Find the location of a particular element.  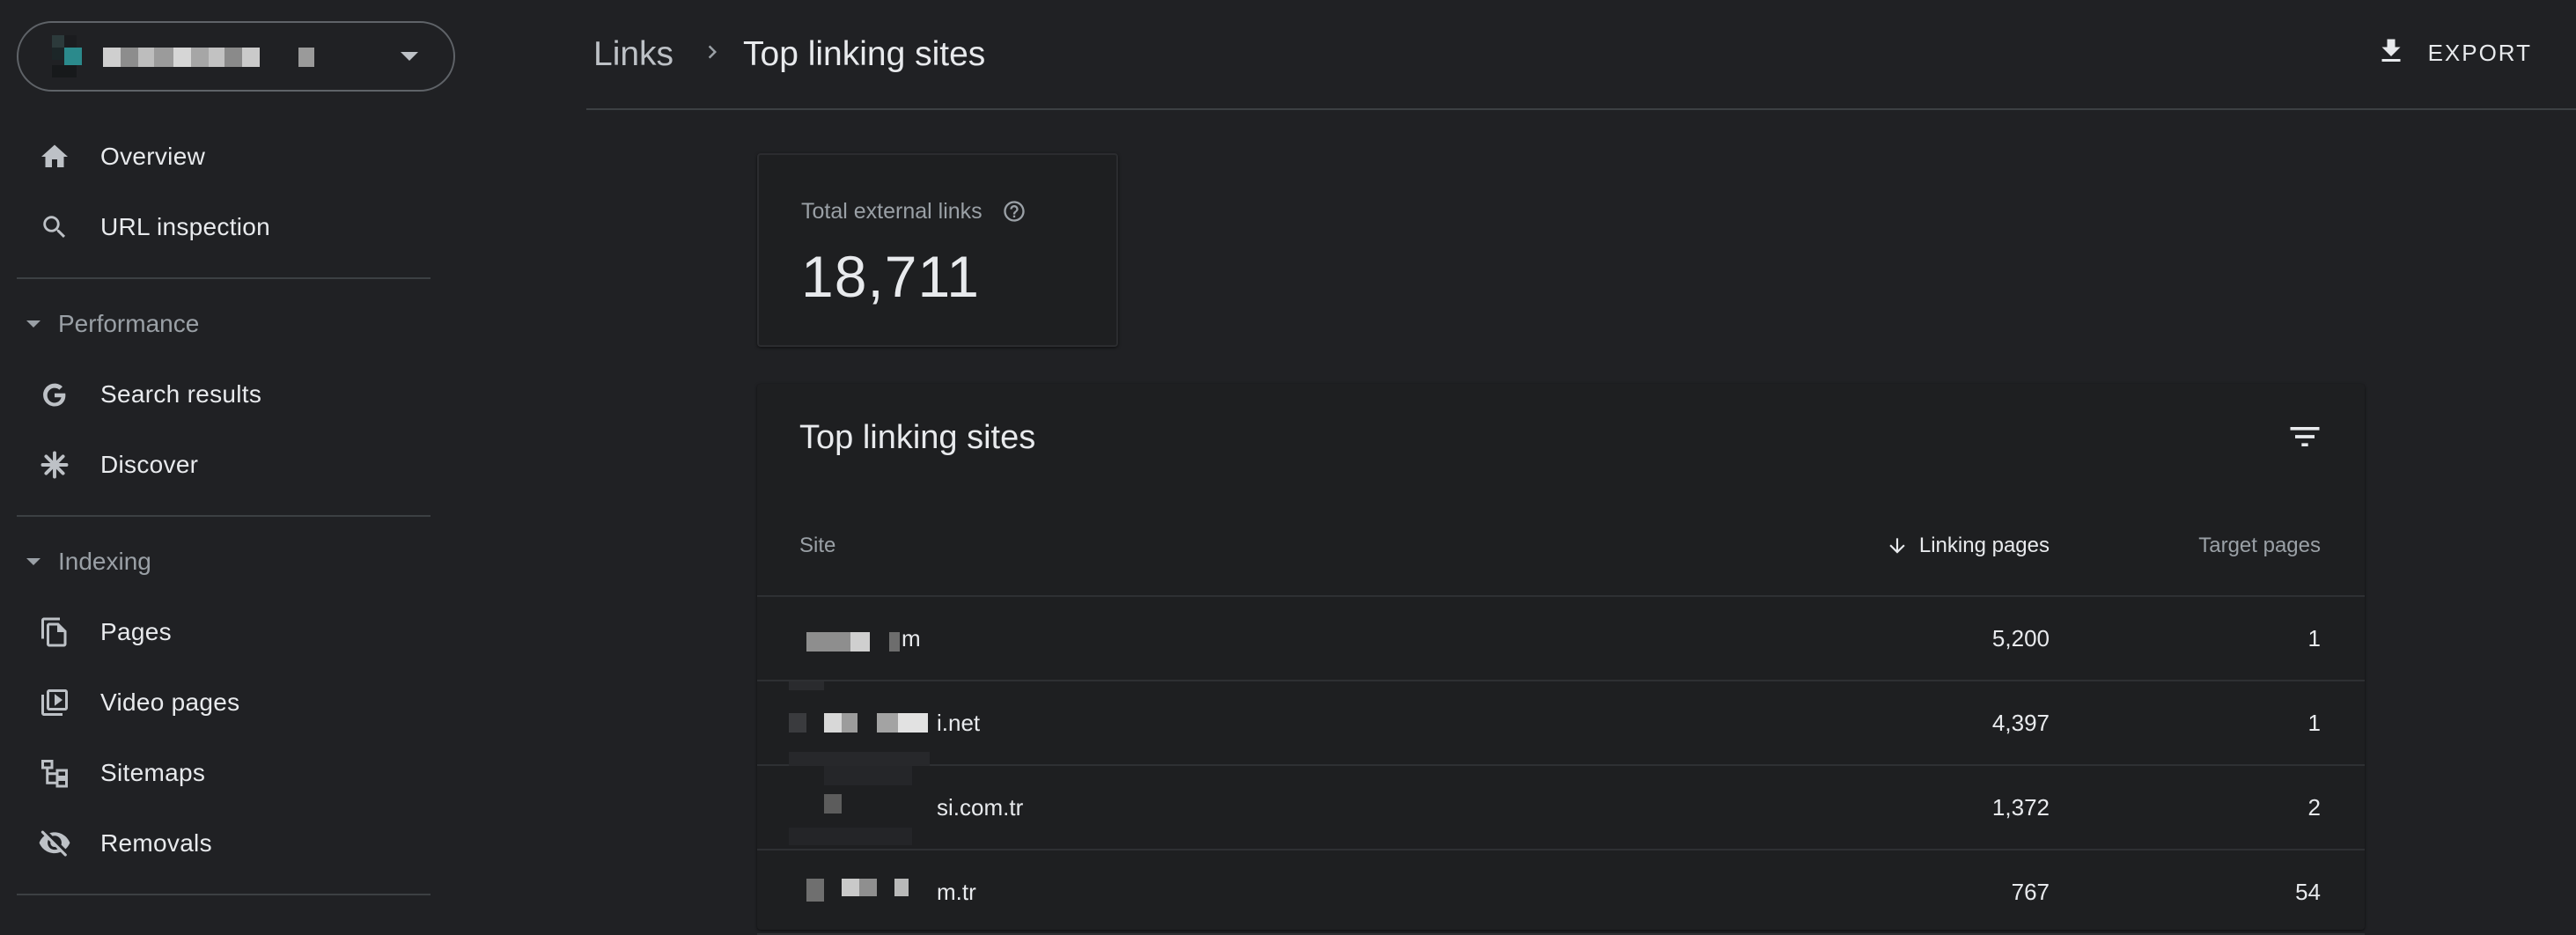

sidebar-item-sitemaps: Sitemaps is located at coordinates (216, 773).